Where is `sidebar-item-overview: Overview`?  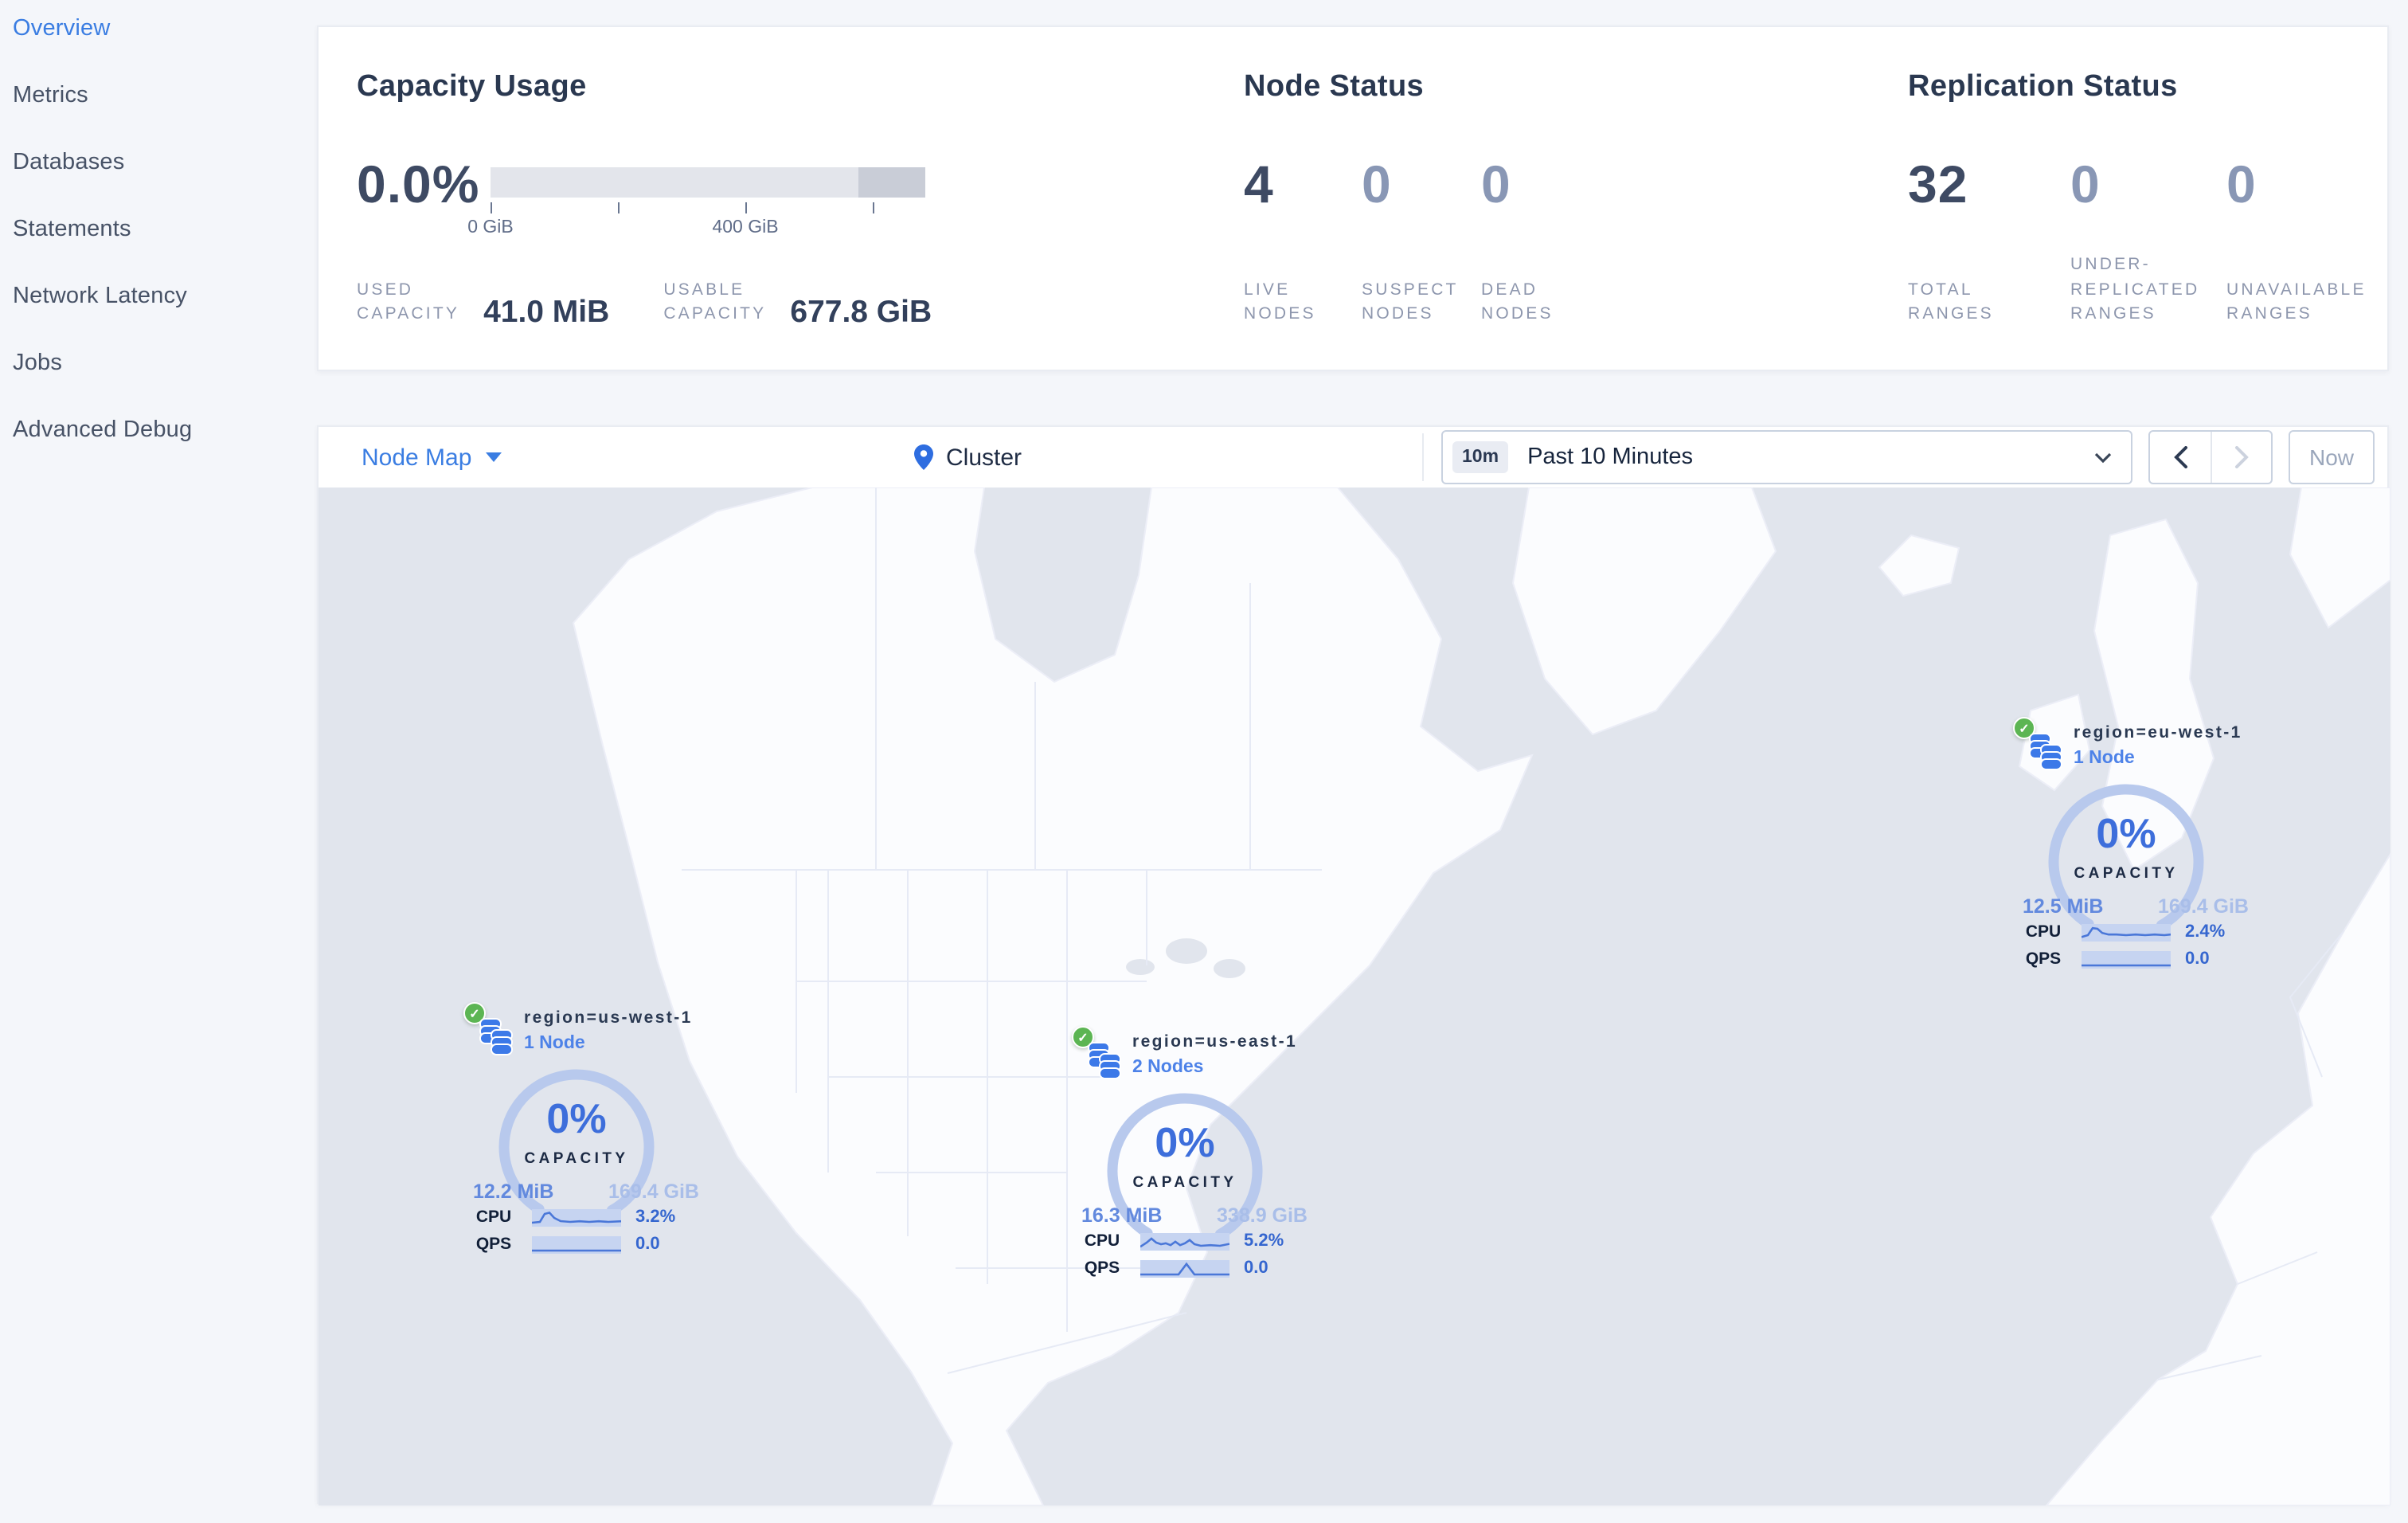 sidebar-item-overview: Overview is located at coordinates (165, 28).